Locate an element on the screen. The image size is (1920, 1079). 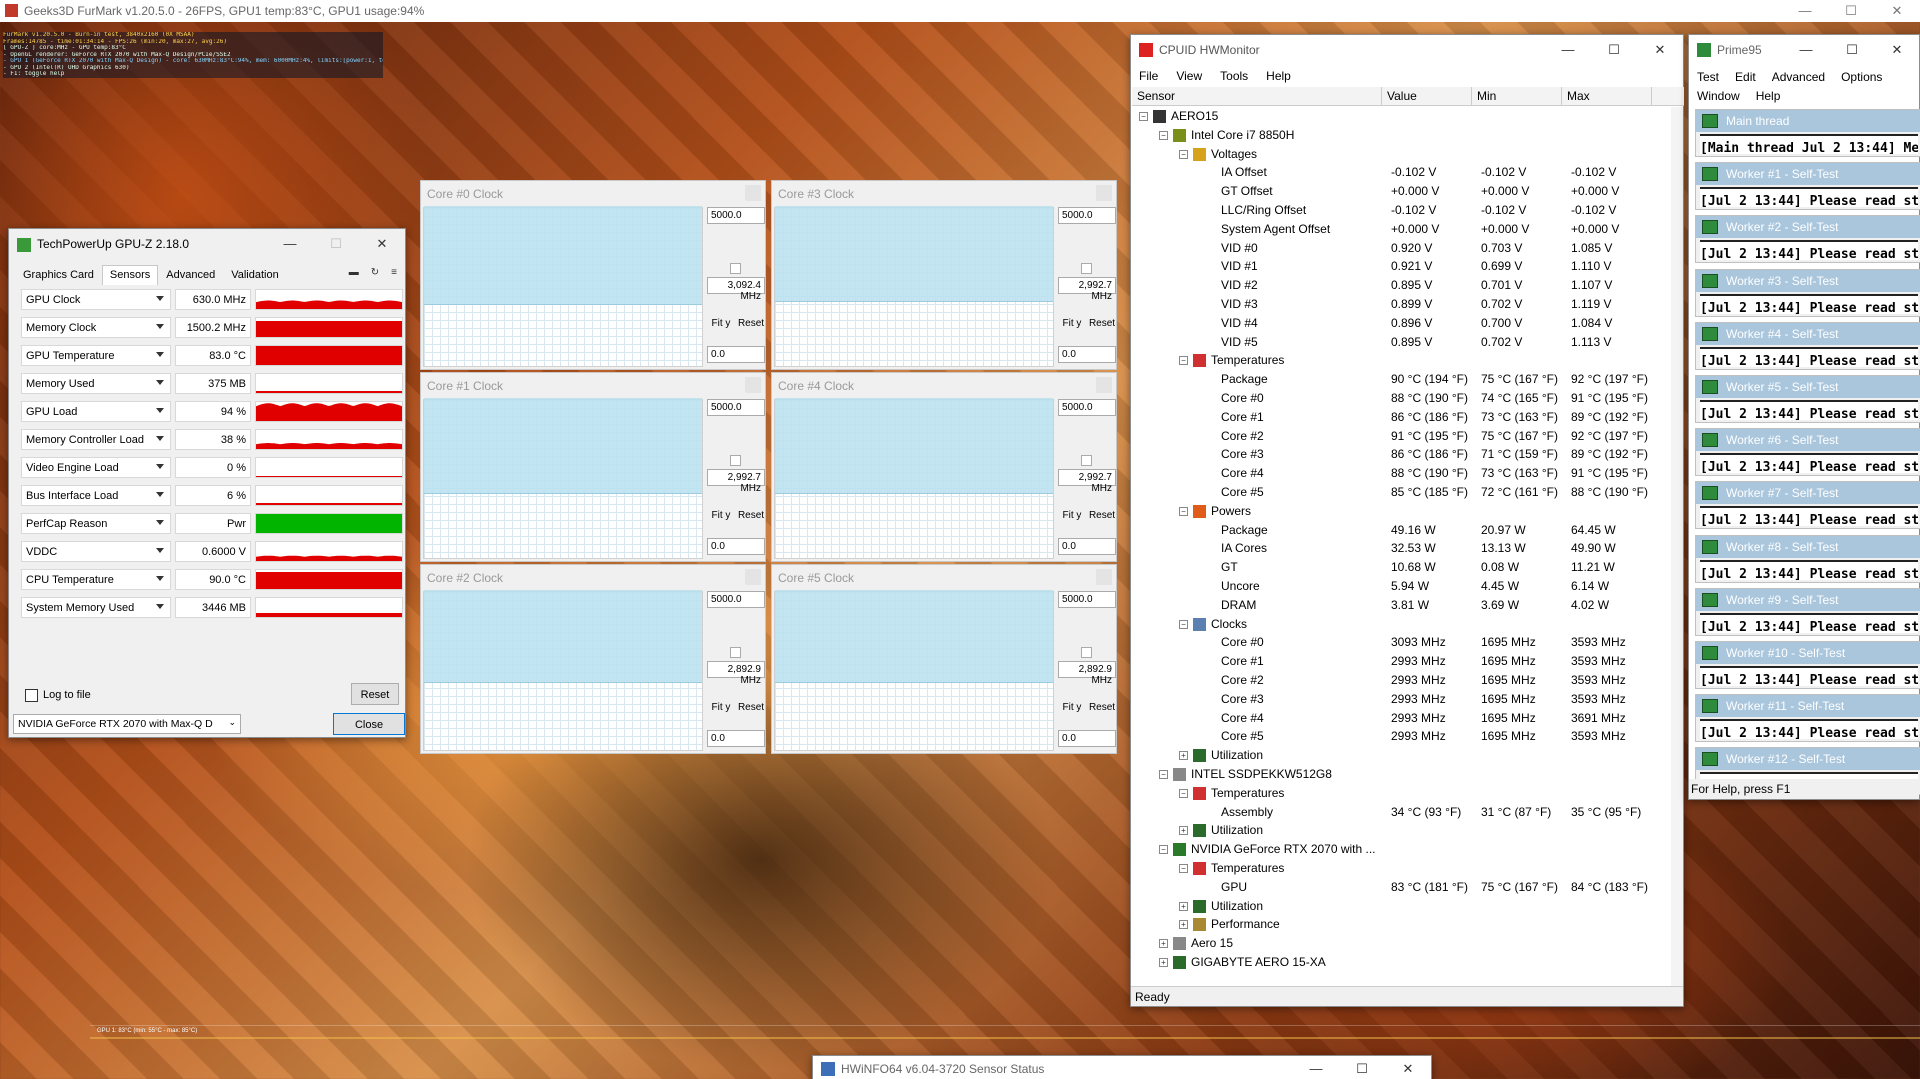
menu-icon: ≡ is located at coordinates (394, 272).